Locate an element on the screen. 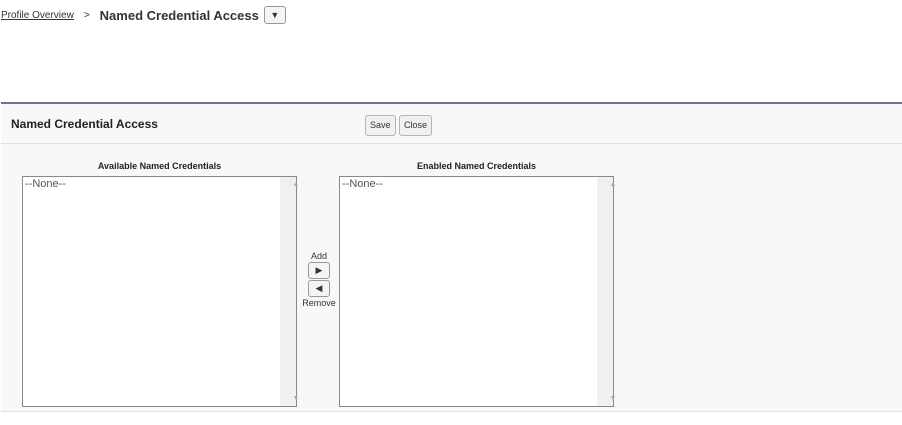  move-controls: Add ▶ ◀ Remove is located at coordinates (319, 279).